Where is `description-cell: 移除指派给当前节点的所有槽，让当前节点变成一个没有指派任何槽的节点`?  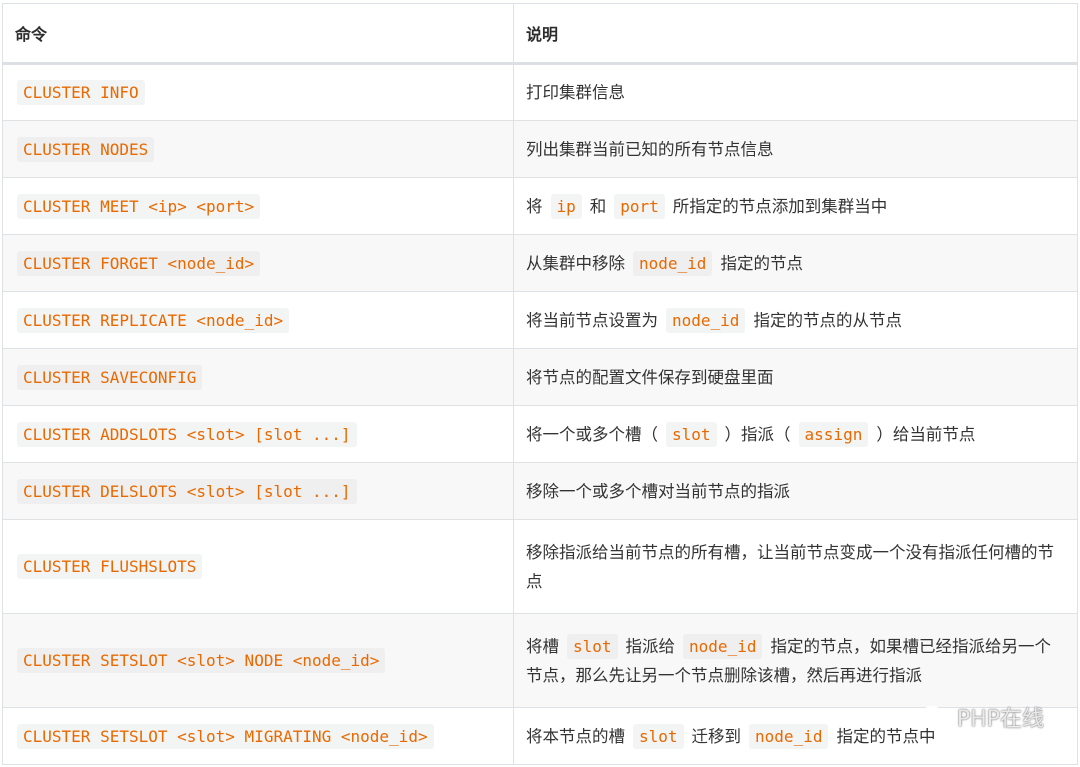
description-cell: 移除指派给当前节点的所有槽，让当前节点变成一个没有指派任何槽的节点 is located at coordinates (795, 566).